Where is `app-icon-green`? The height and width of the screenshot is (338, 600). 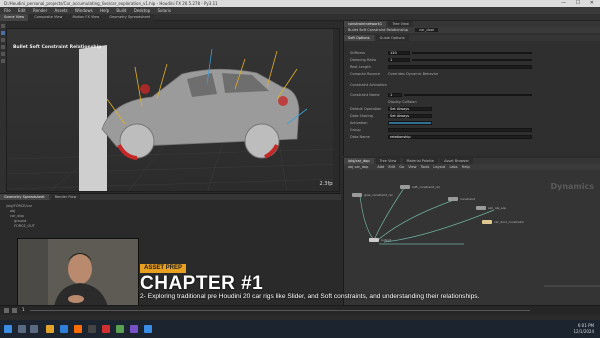 app-icon-green is located at coordinates (120, 329).